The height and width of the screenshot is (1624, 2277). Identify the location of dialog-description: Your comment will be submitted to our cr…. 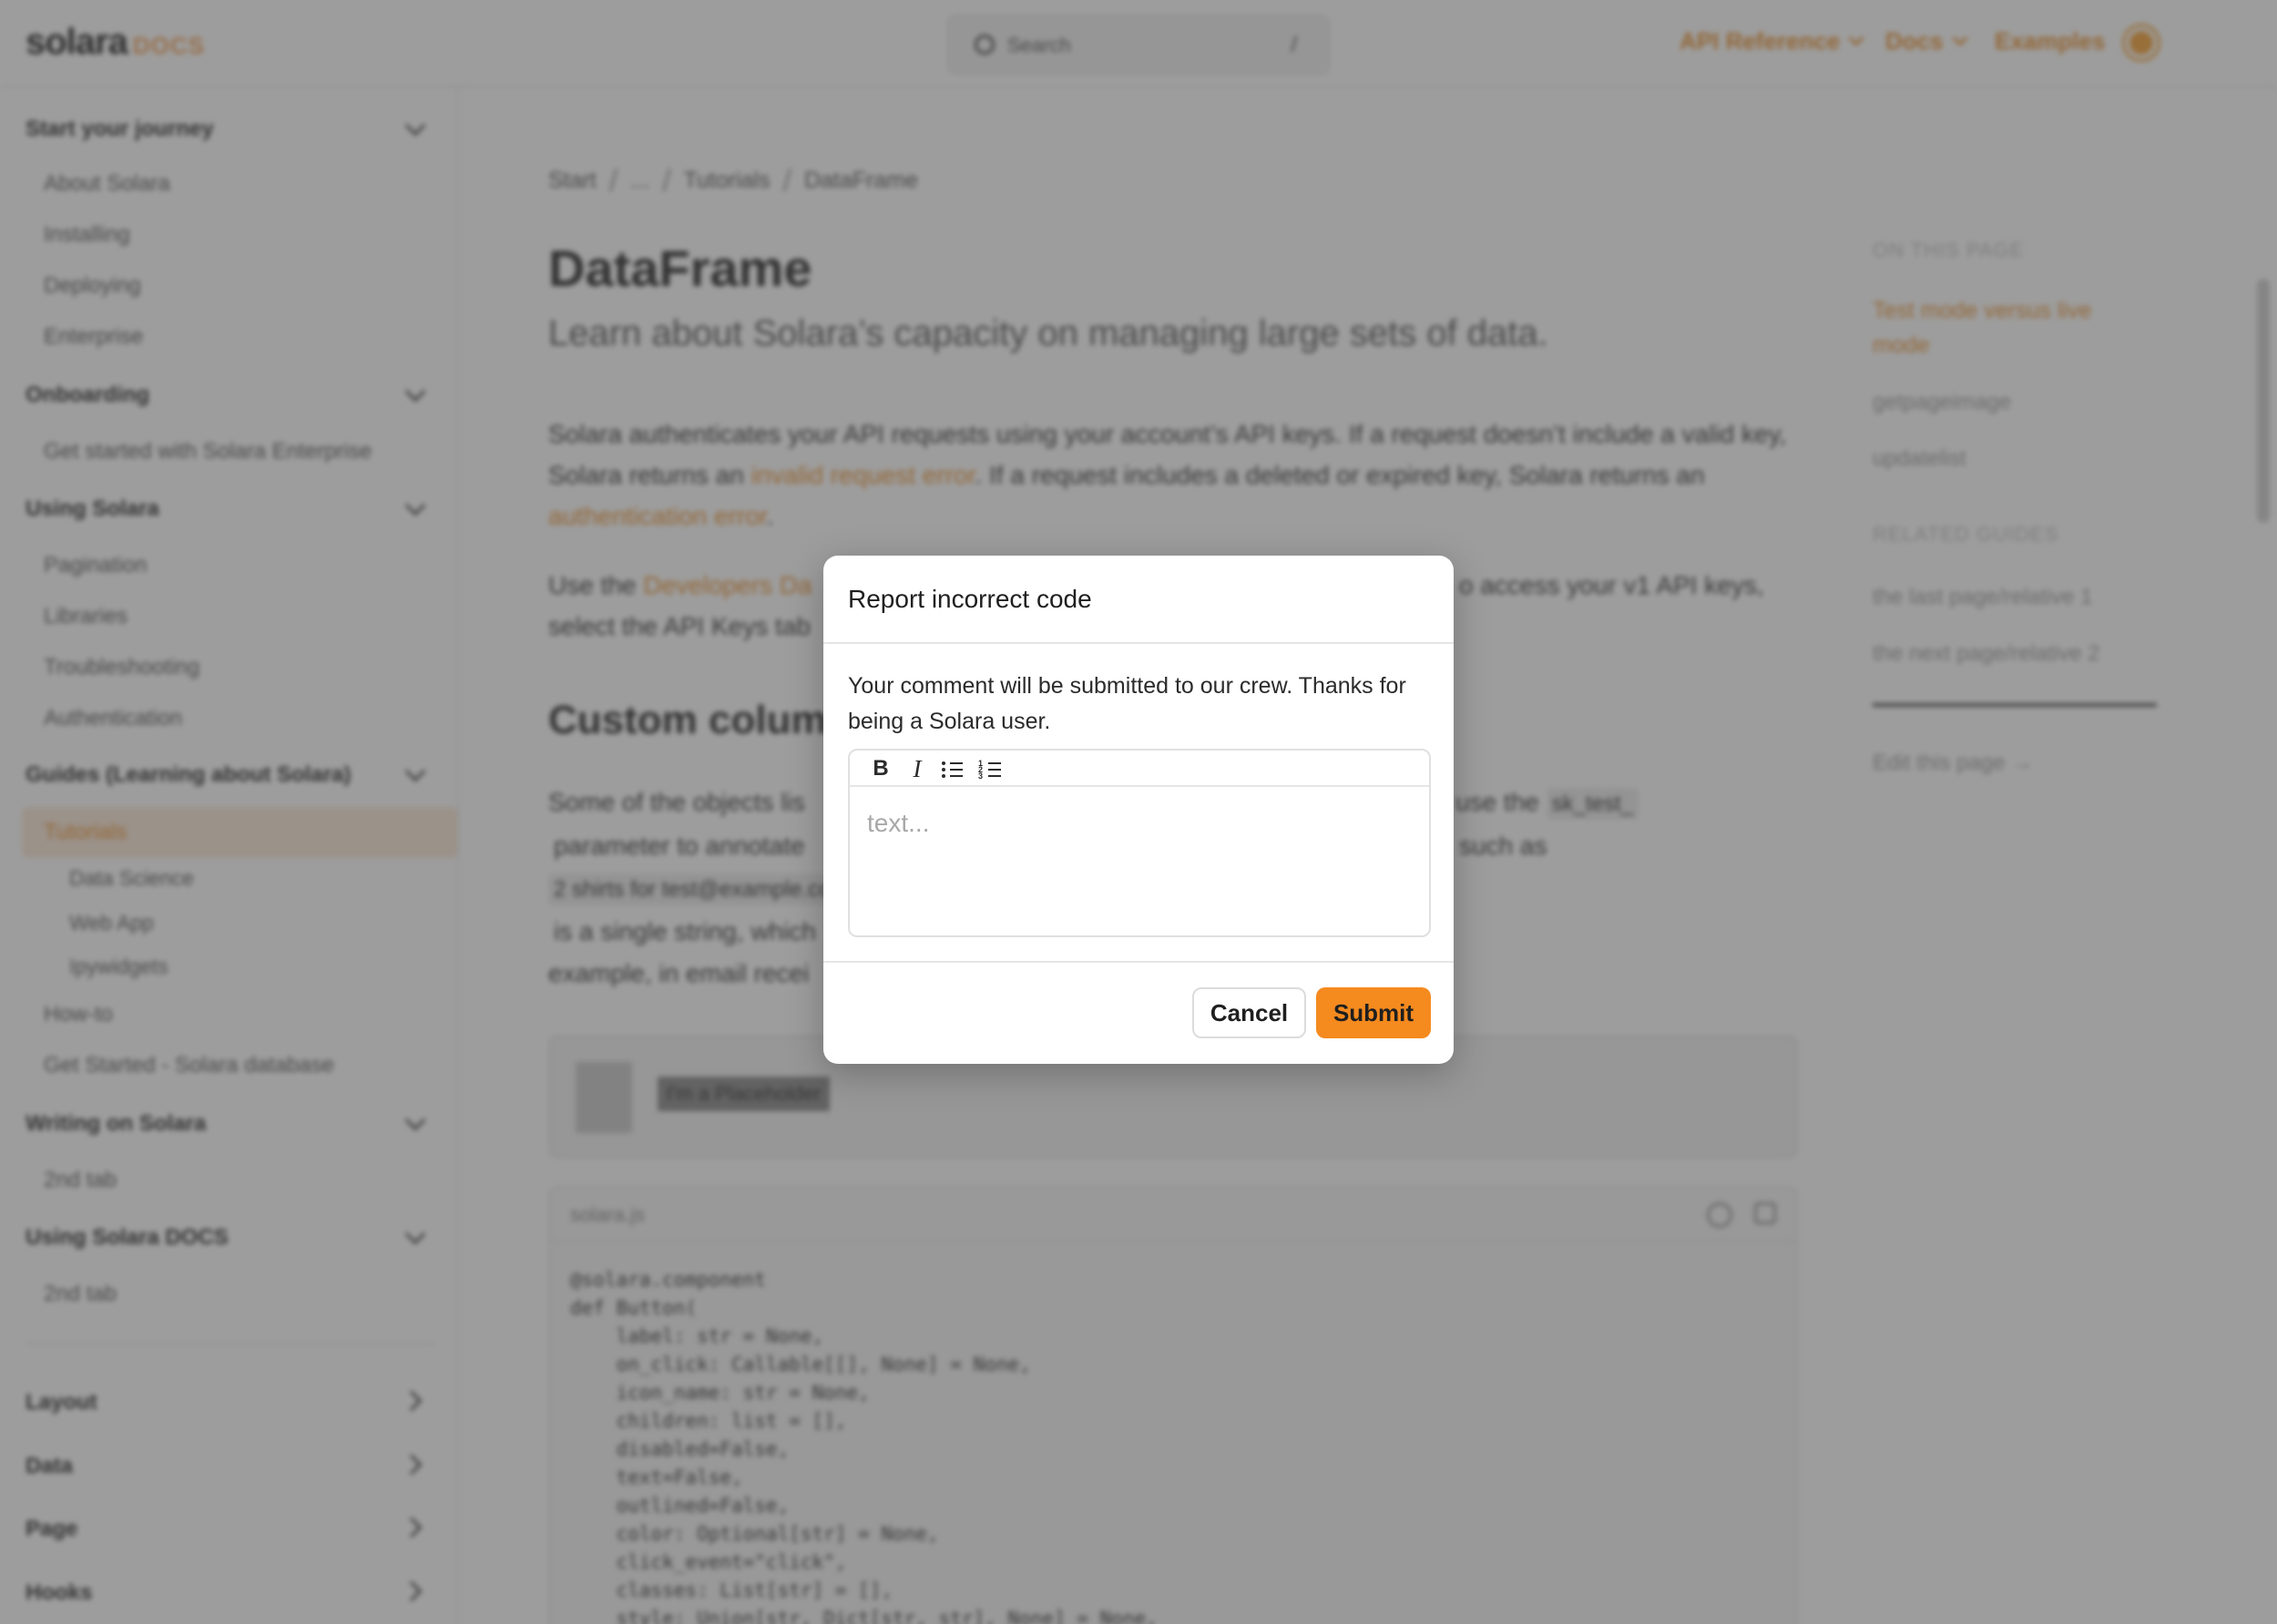
(1127, 703).